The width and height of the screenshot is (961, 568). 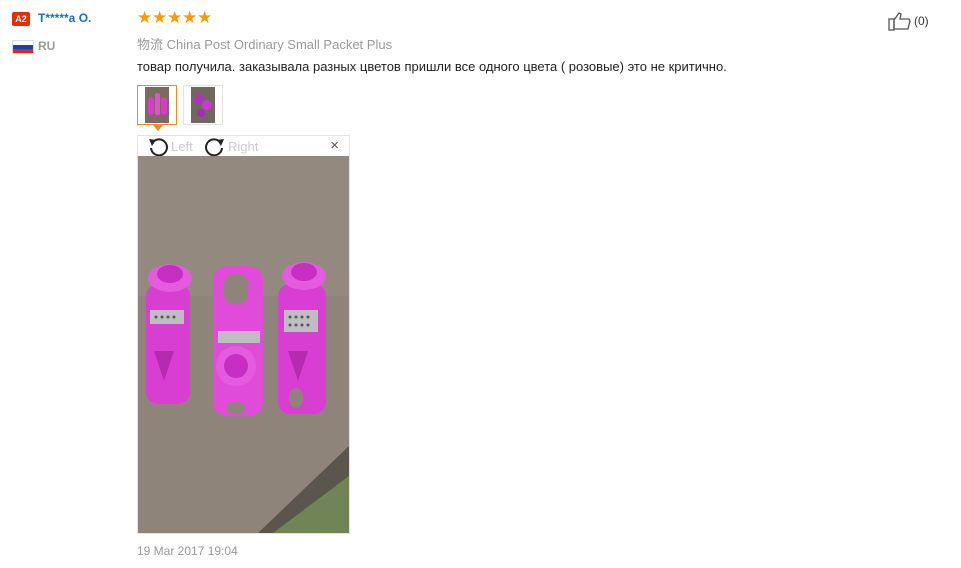 What do you see at coordinates (214, 147) in the screenshot?
I see `rotate-right-icon` at bounding box center [214, 147].